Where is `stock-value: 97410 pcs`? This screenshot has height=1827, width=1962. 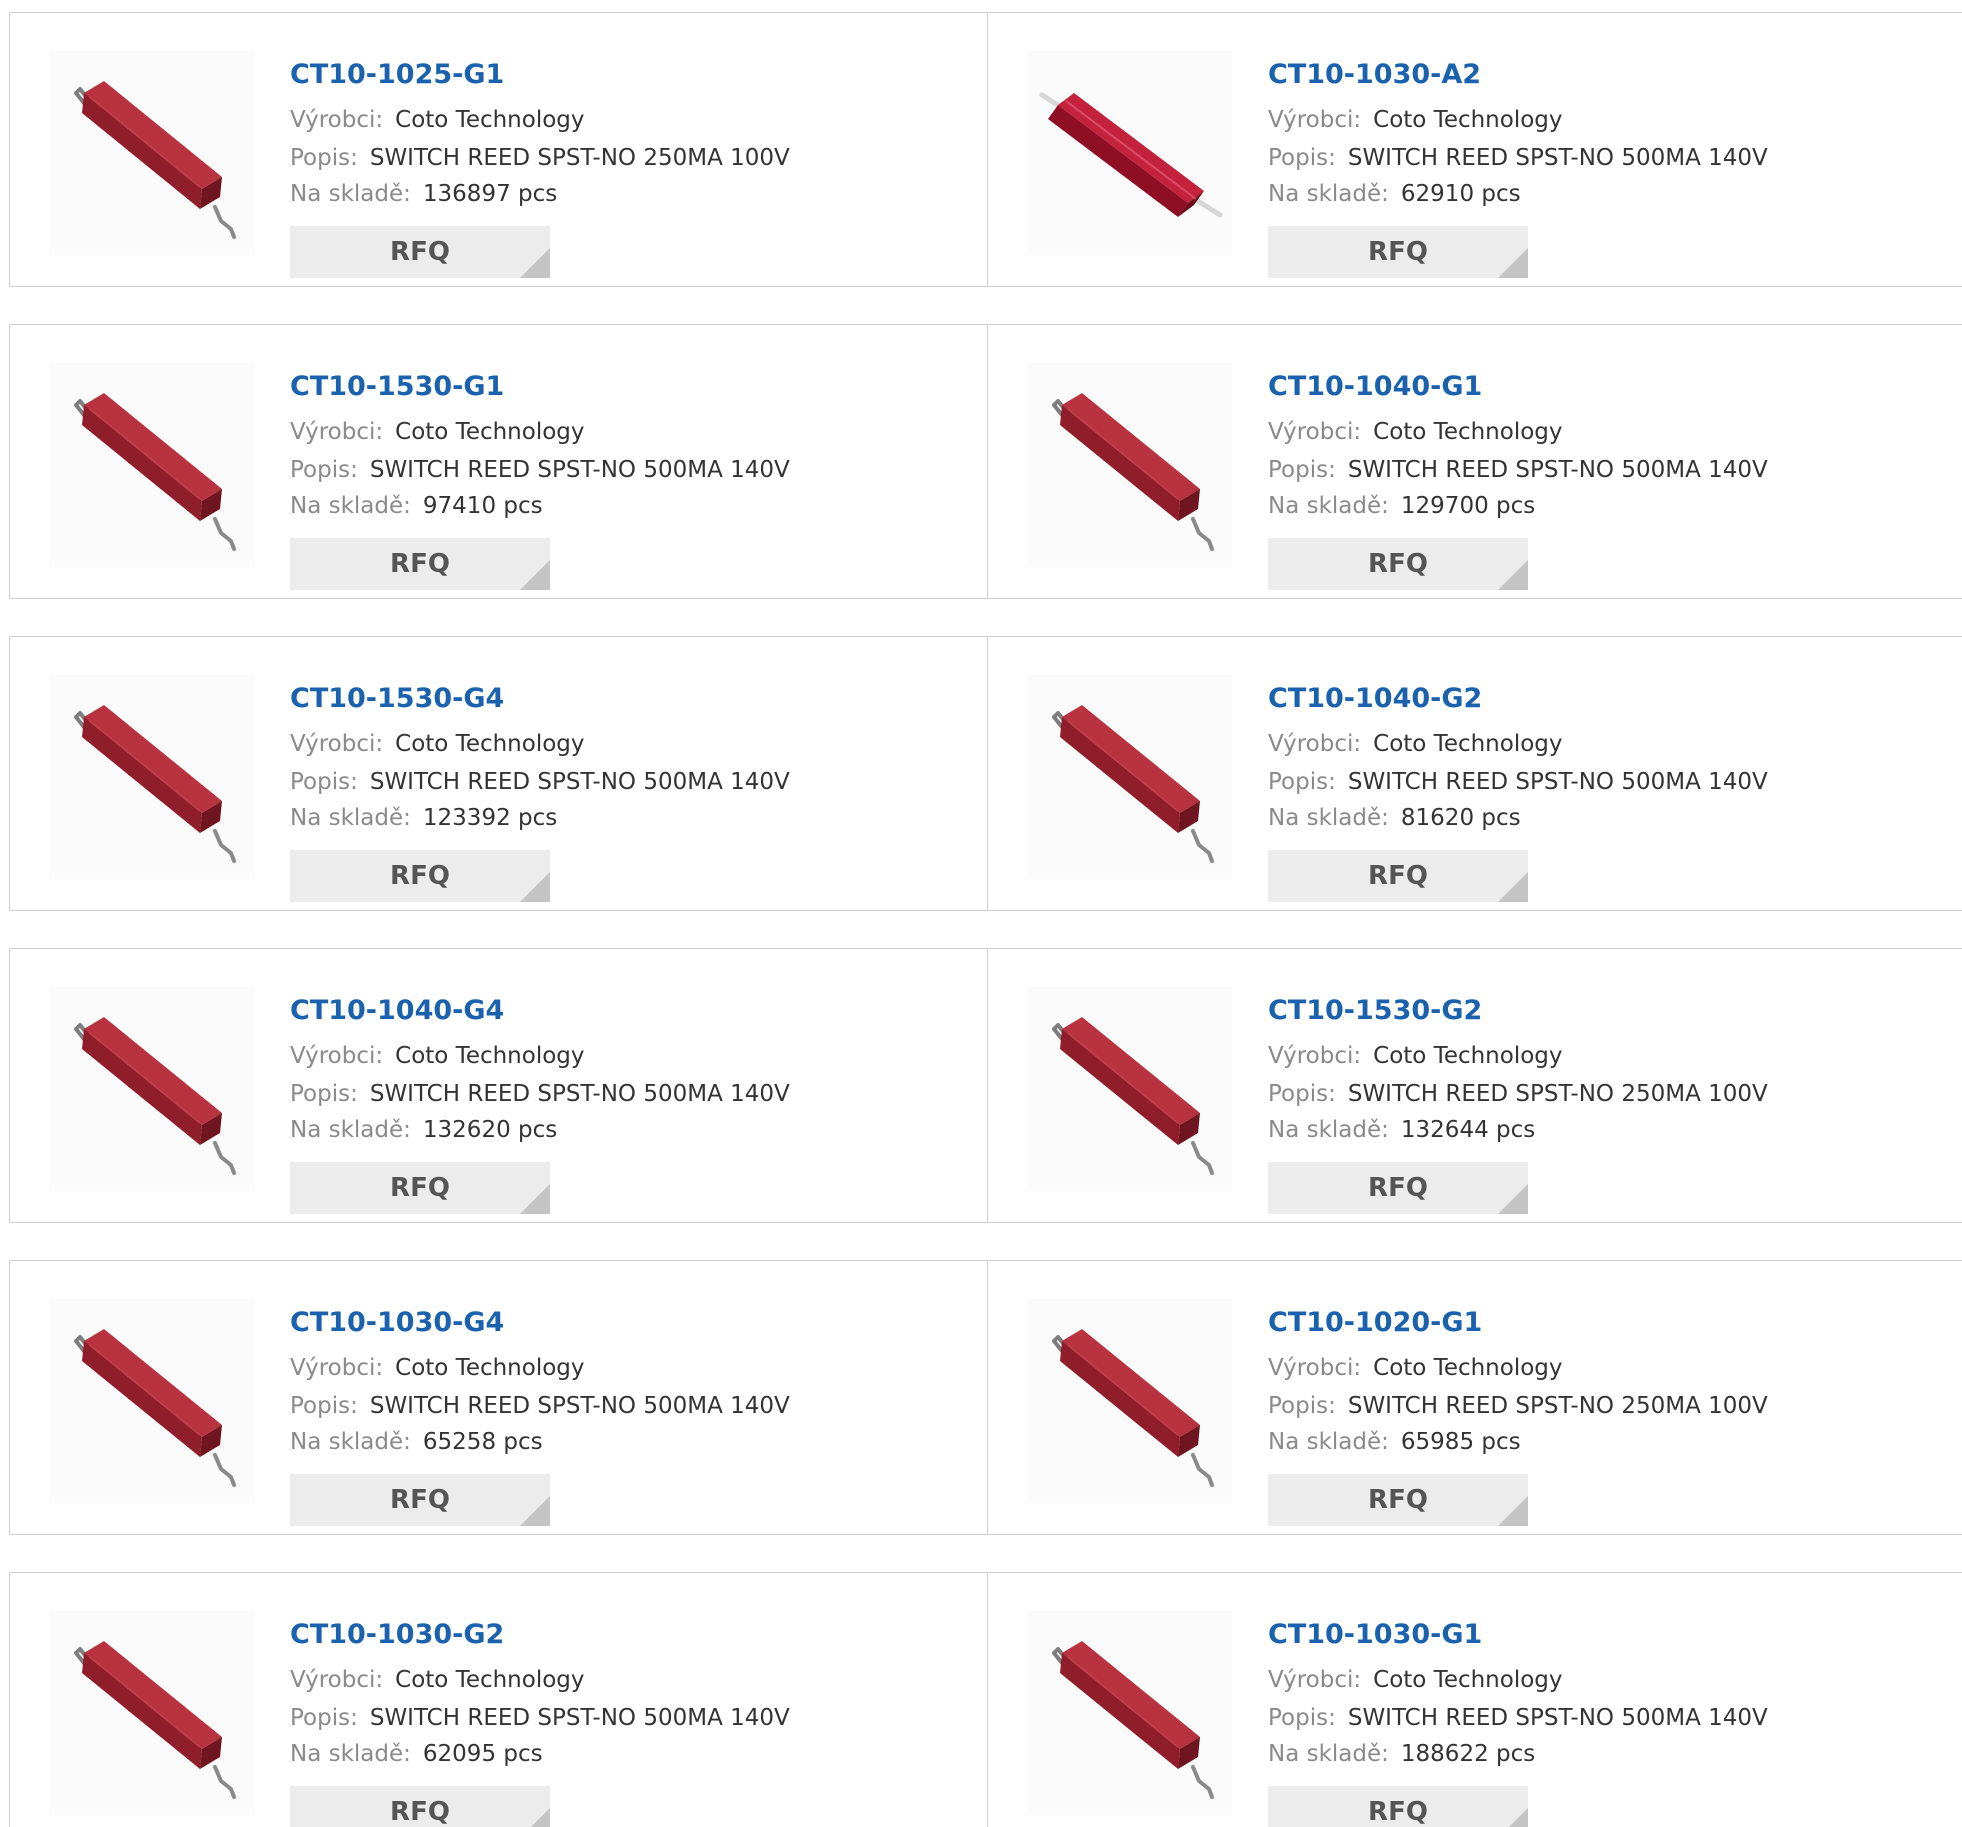
stock-value: 97410 pcs is located at coordinates (482, 506).